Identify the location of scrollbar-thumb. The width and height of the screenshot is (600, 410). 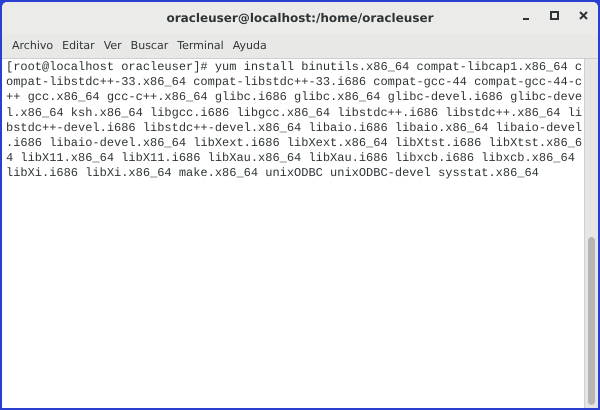
(591, 321).